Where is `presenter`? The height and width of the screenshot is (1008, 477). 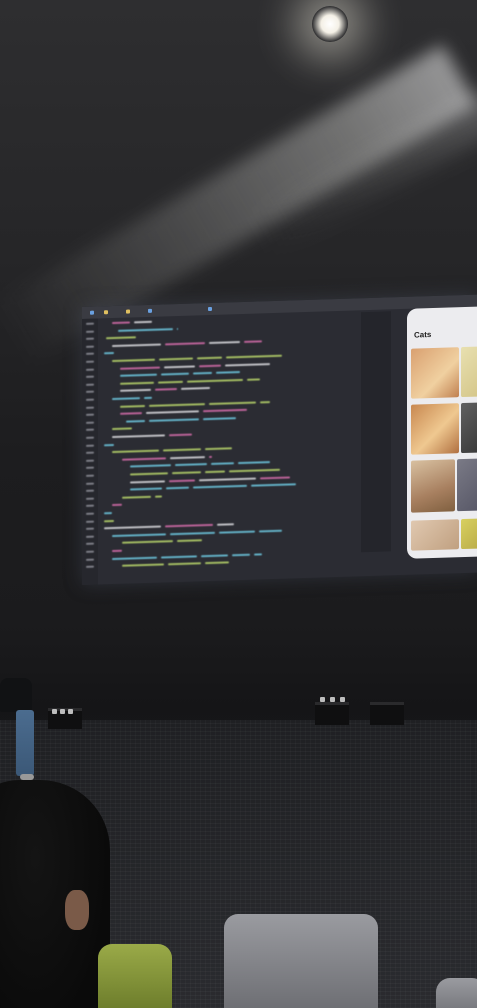 presenter is located at coordinates (24, 730).